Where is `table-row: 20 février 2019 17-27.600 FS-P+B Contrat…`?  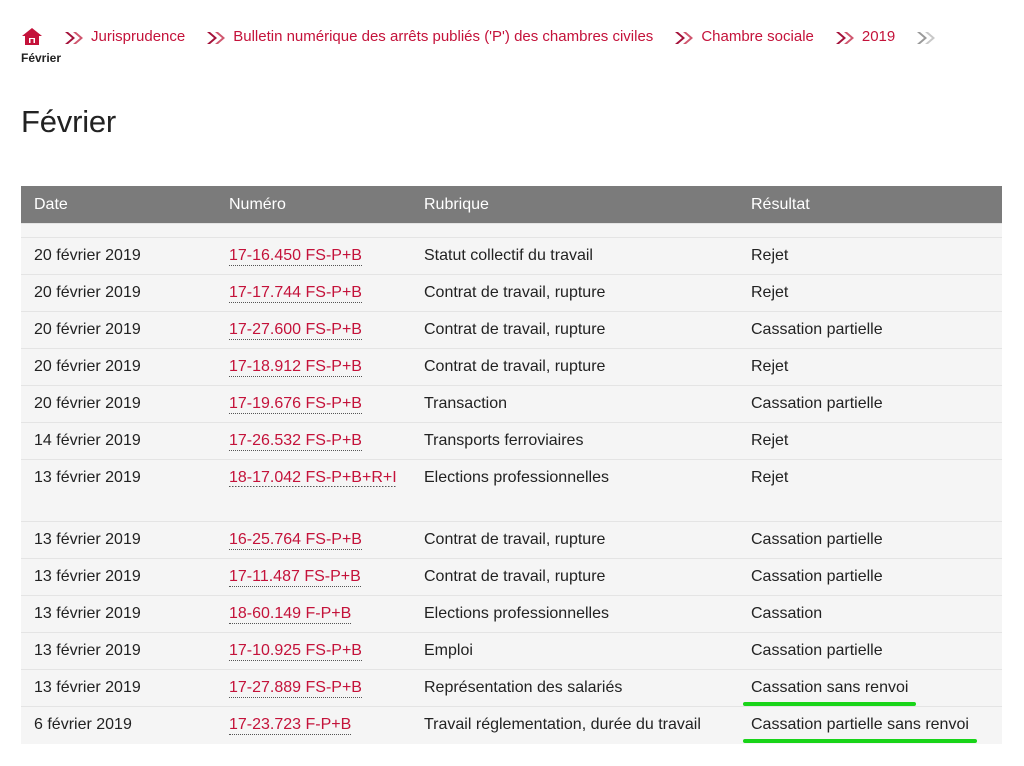 table-row: 20 février 2019 17-27.600 FS-P+B Contrat… is located at coordinates (511, 330).